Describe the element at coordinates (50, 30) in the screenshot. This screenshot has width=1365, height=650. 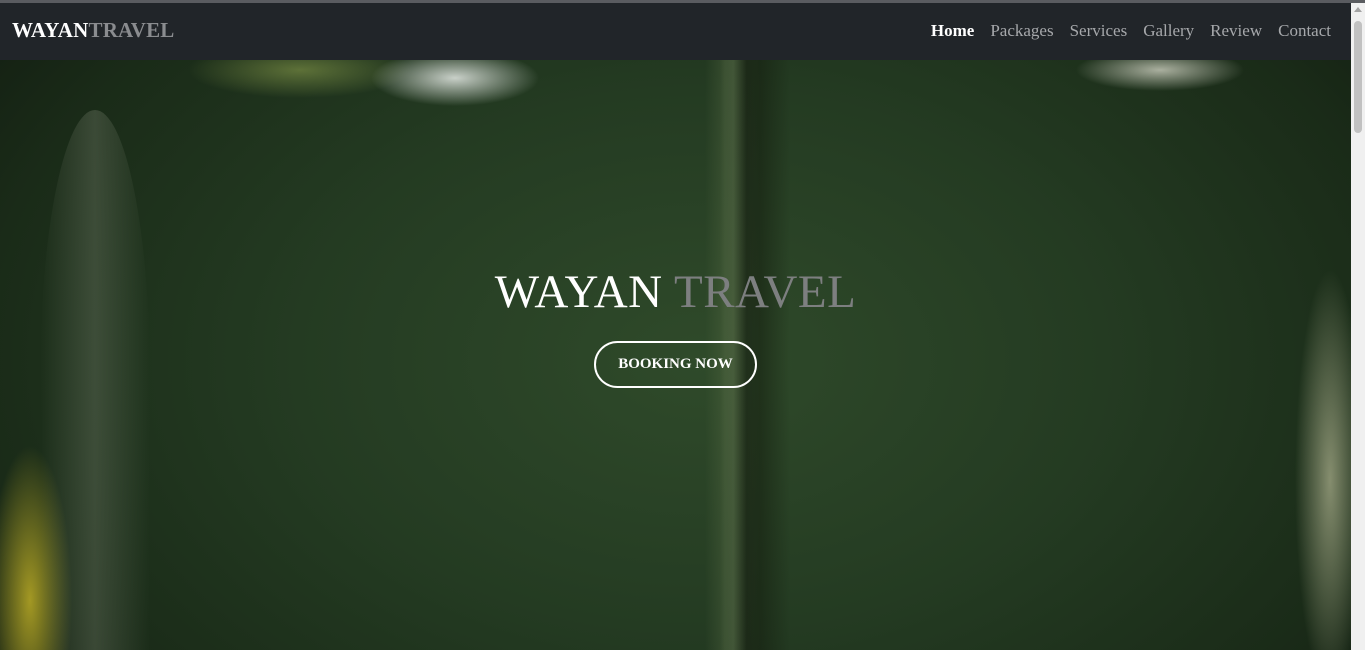
I see `brand-part-wayan: WAYAN` at that location.